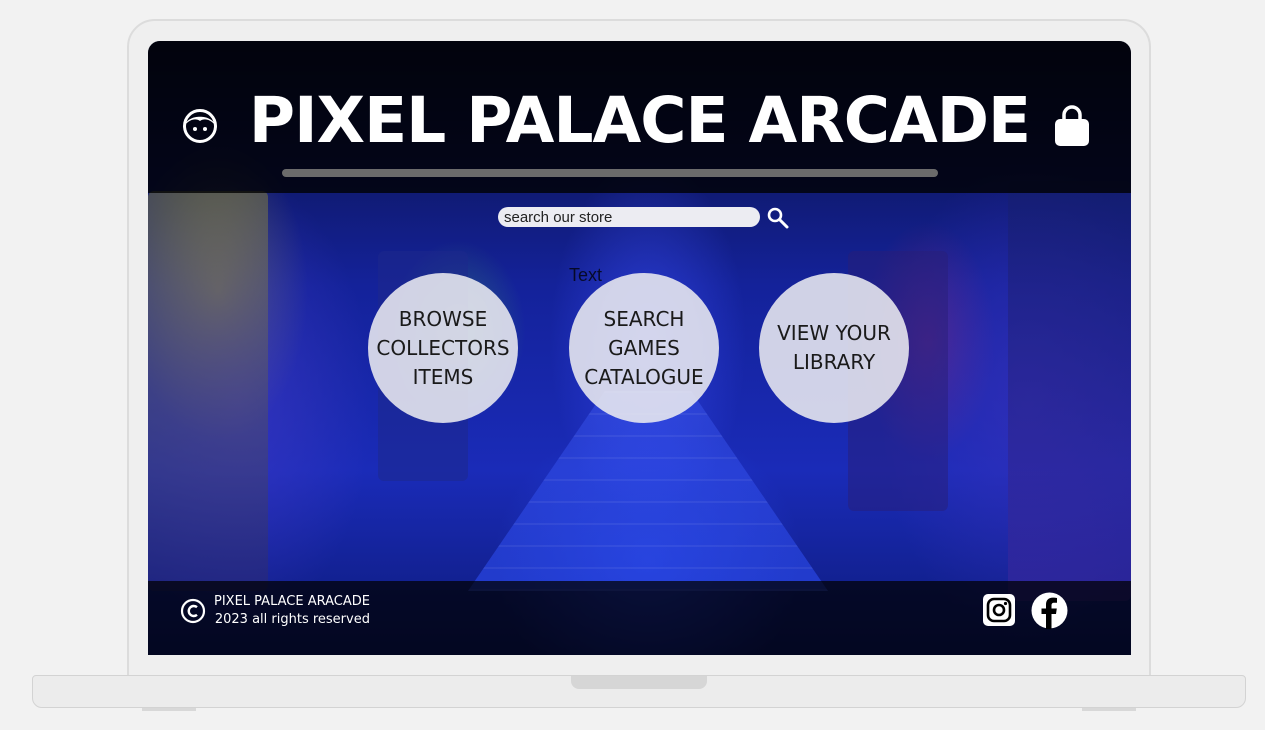 The height and width of the screenshot is (730, 1265). What do you see at coordinates (639, 682) in the screenshot?
I see `laptop-notch` at bounding box center [639, 682].